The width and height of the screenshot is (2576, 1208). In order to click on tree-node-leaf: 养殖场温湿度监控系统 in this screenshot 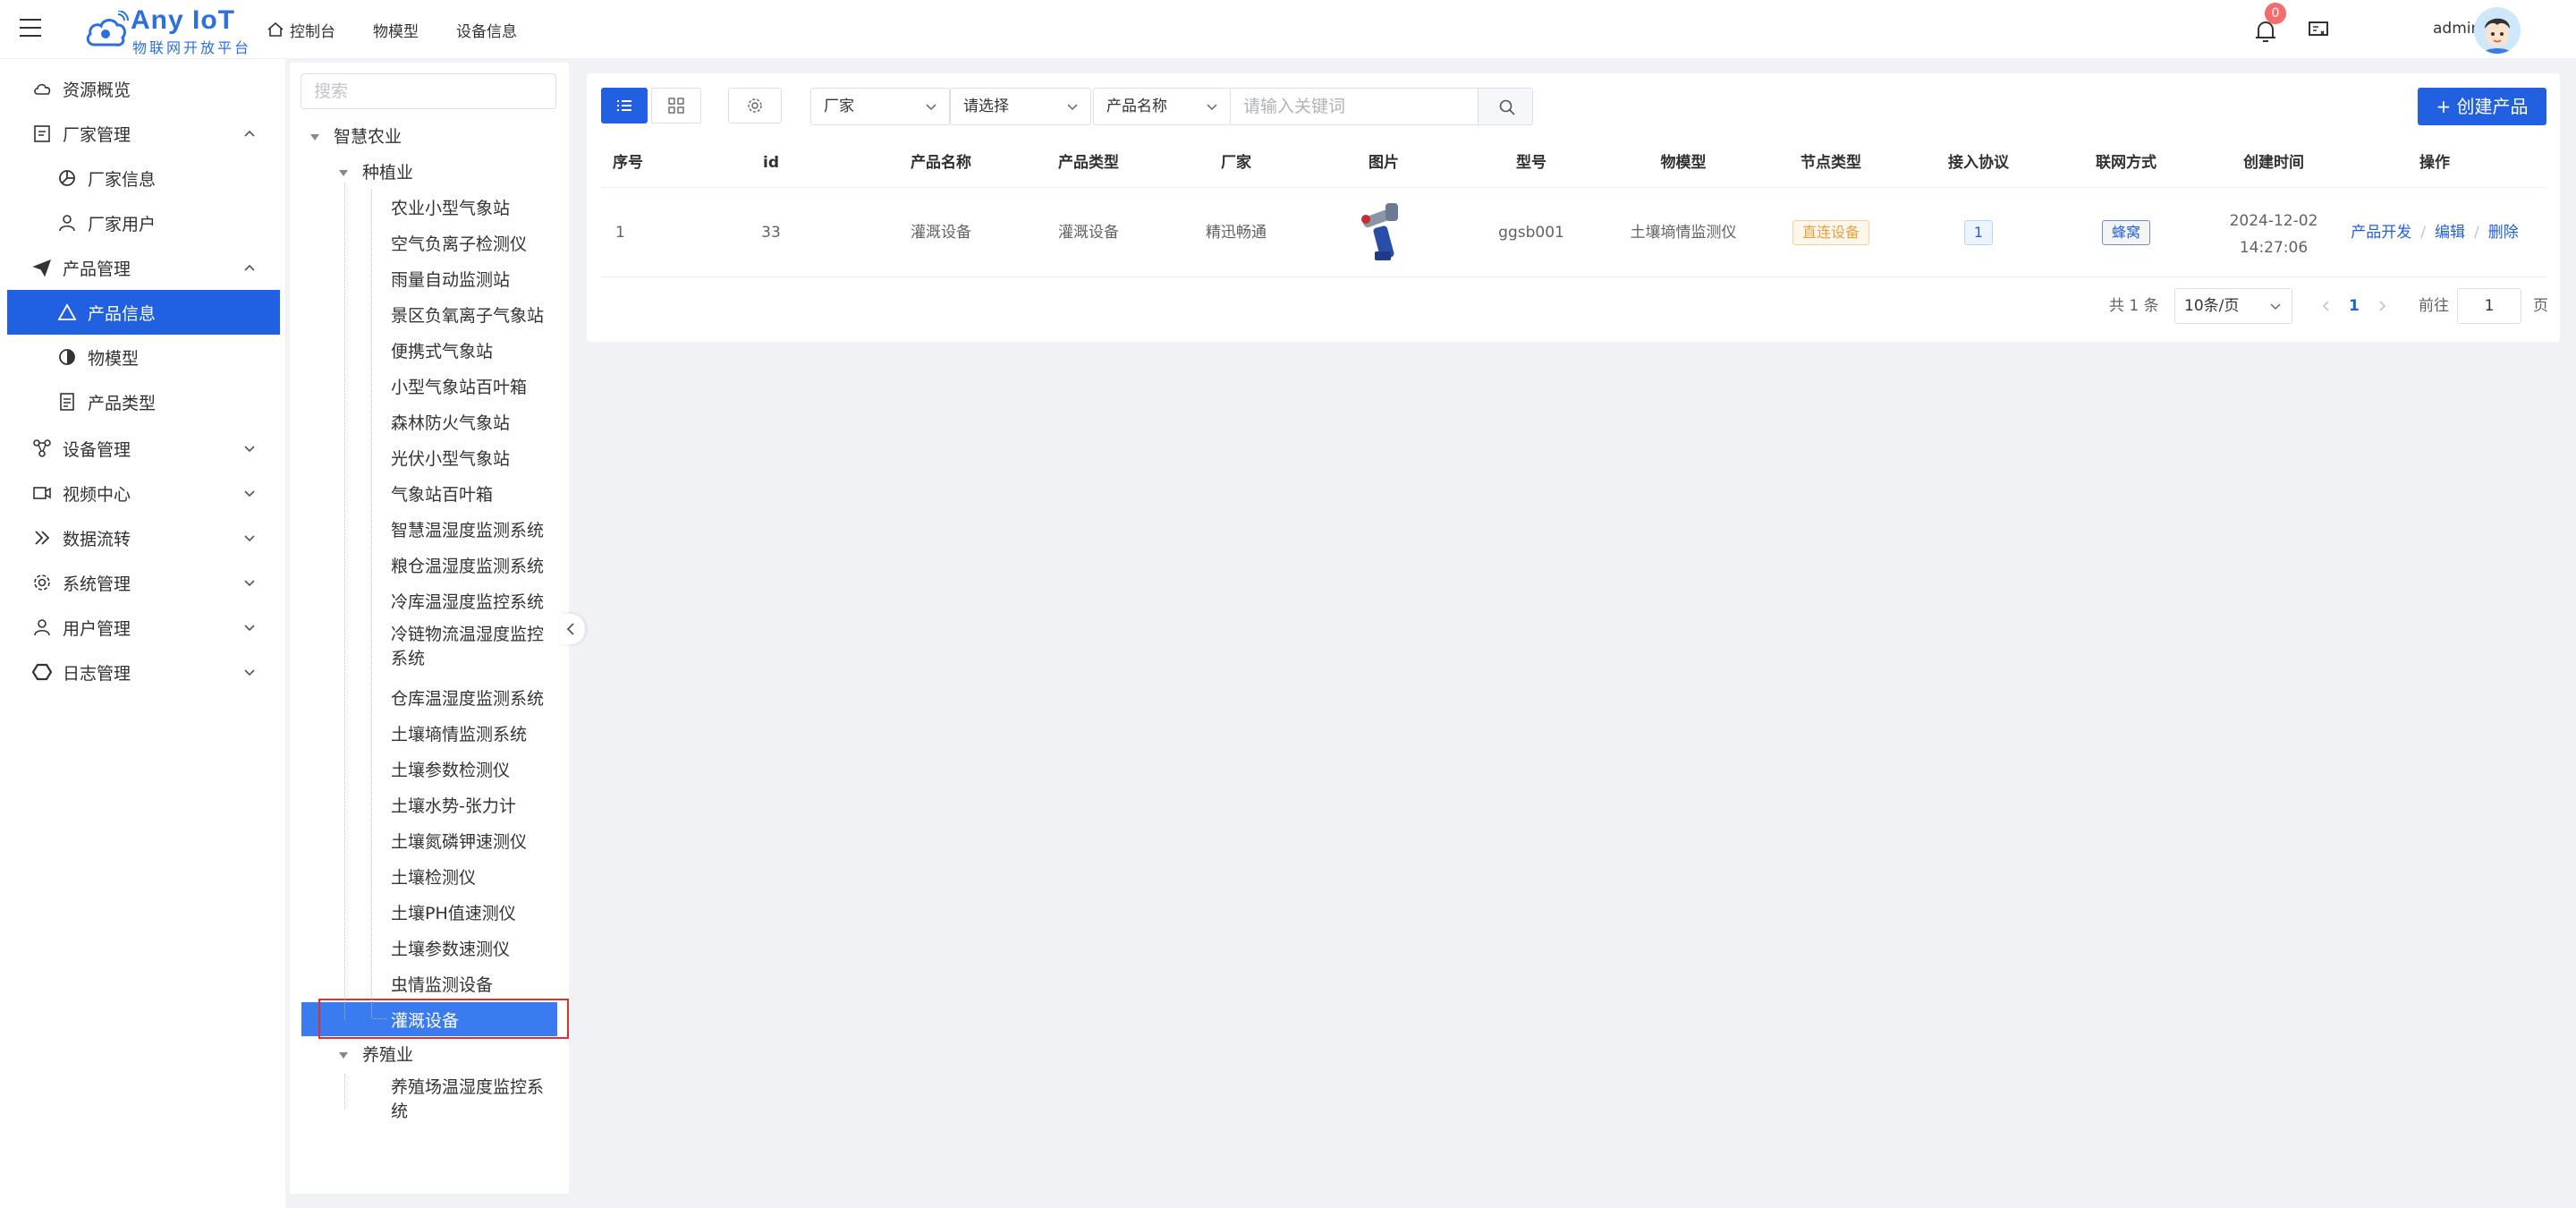, I will do `click(471, 1100)`.